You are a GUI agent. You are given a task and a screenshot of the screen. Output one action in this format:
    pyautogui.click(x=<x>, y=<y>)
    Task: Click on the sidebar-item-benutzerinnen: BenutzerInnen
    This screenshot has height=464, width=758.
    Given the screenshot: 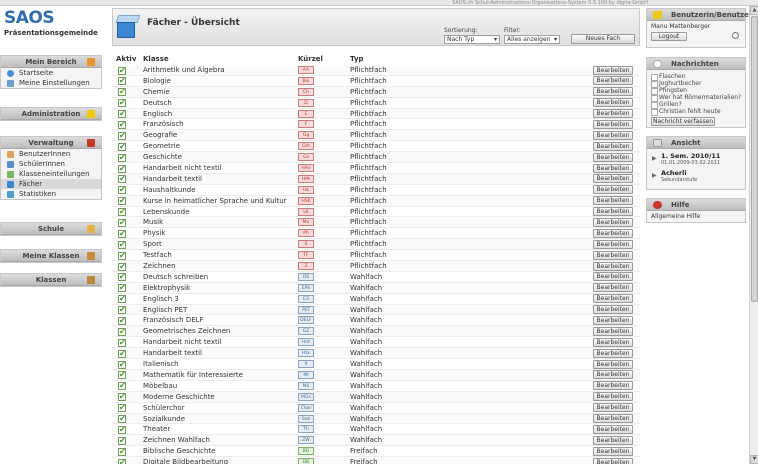 What is the action you would take?
    pyautogui.click(x=51, y=154)
    